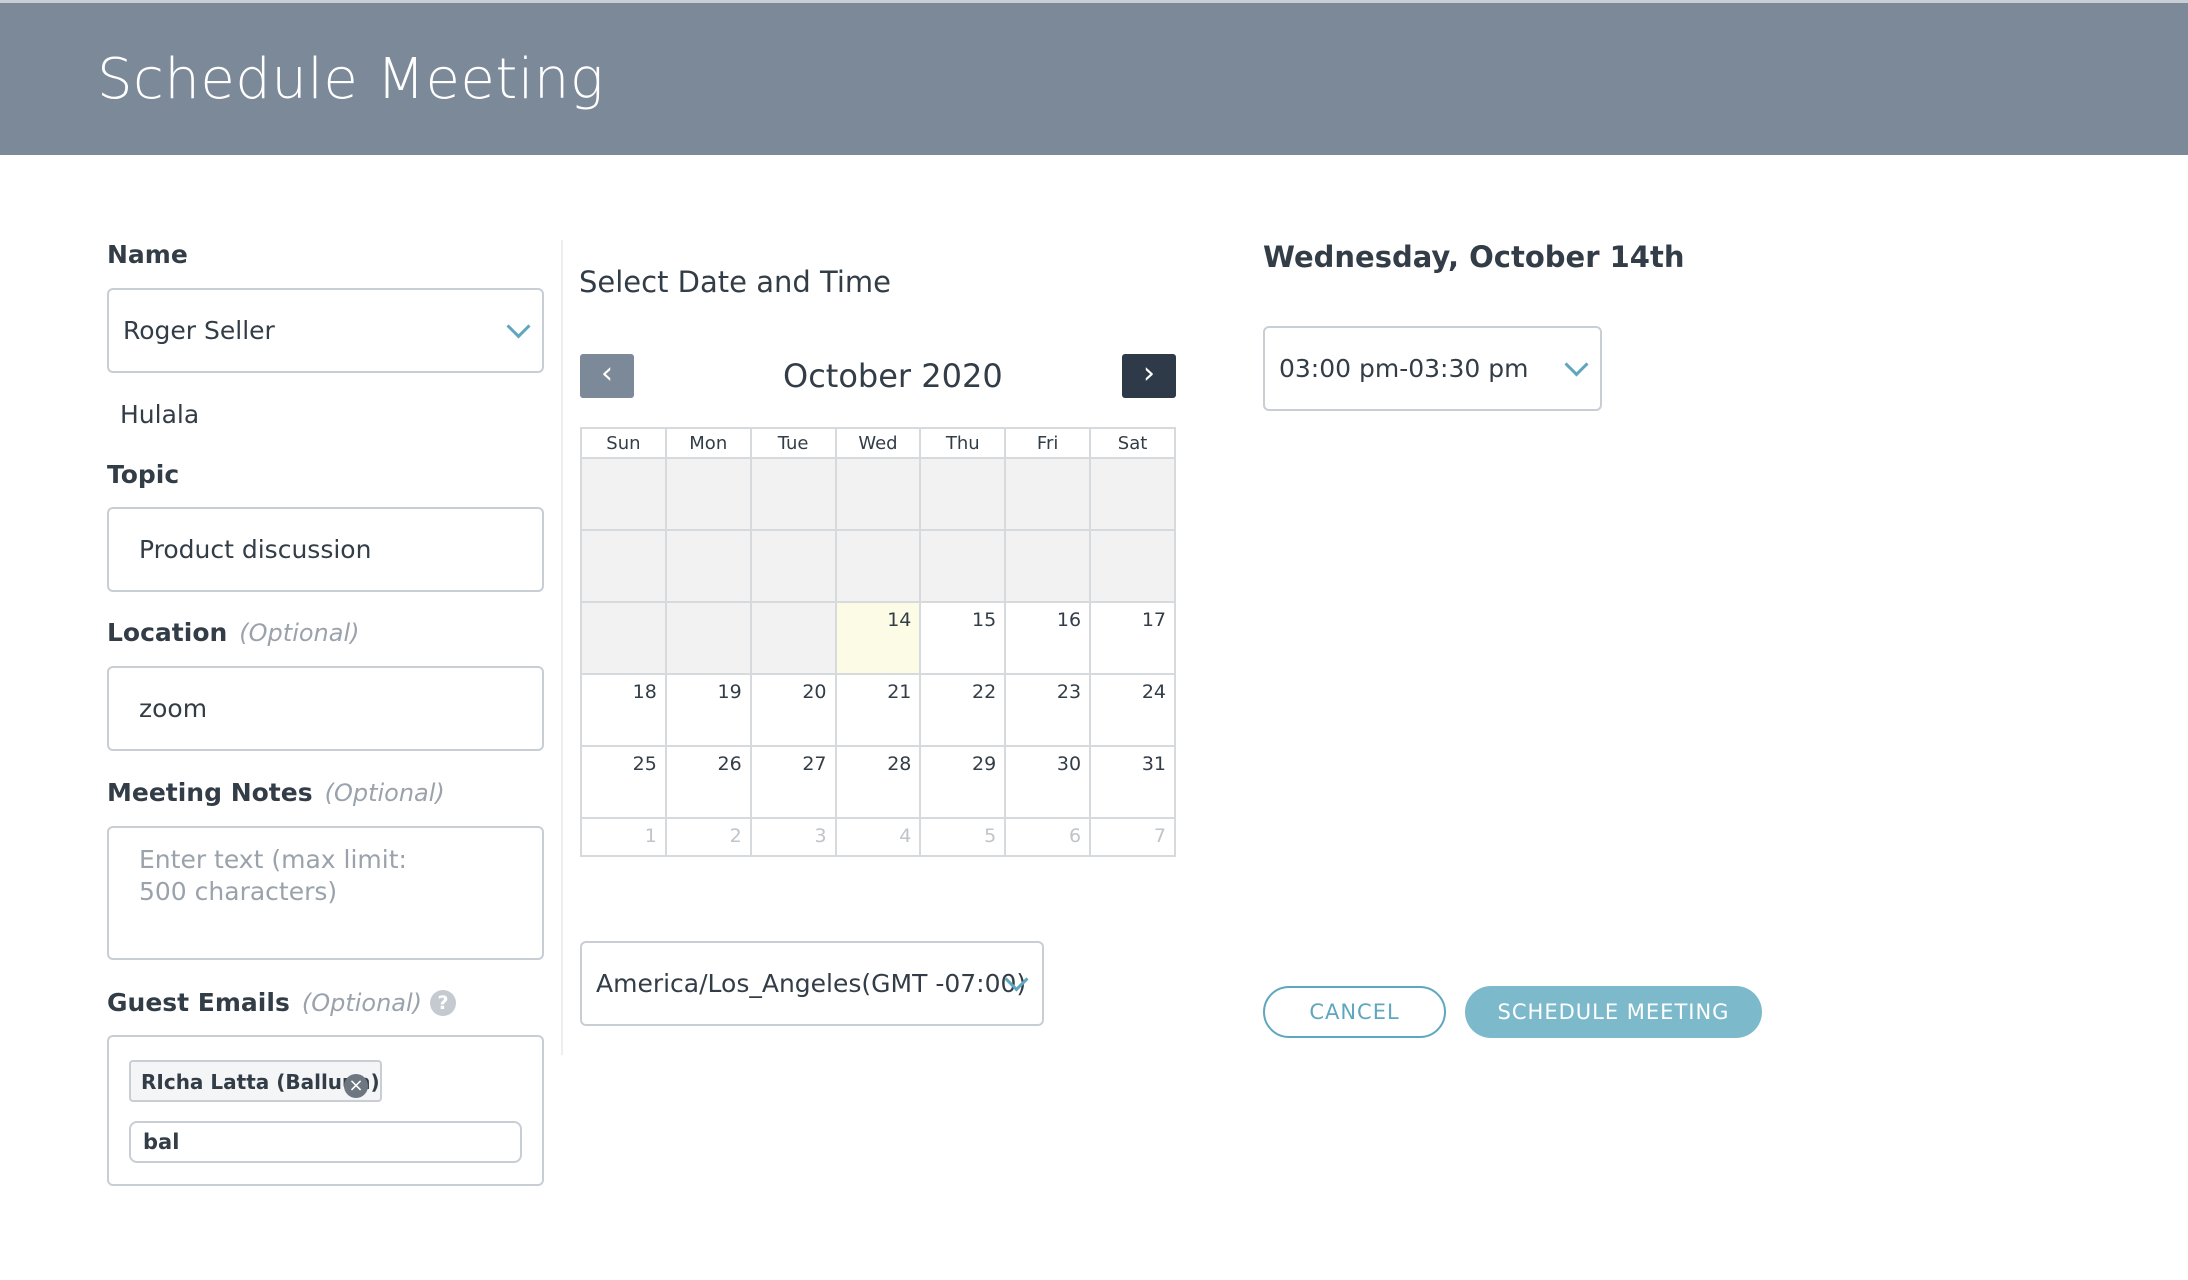 The image size is (2188, 1280). I want to click on calendar-day: 22, so click(963, 710).